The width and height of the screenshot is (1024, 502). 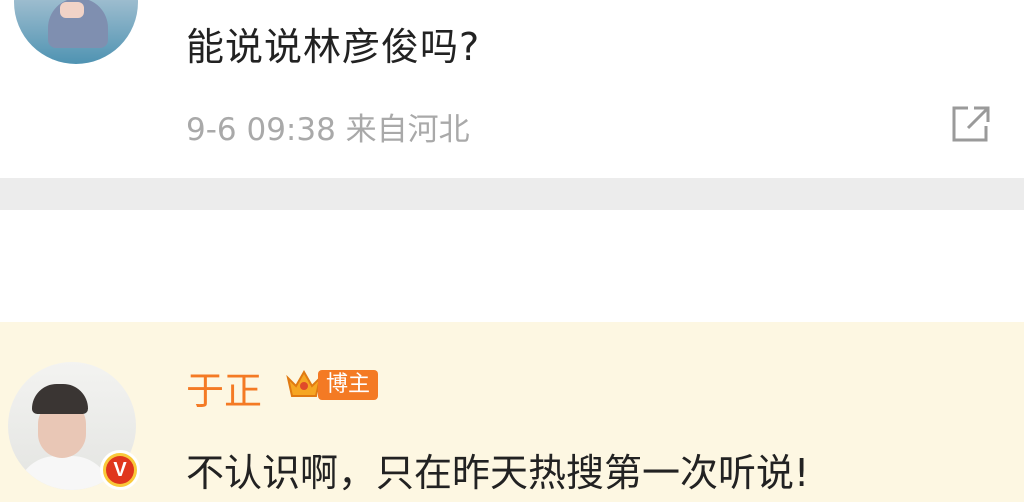 What do you see at coordinates (498, 473) in the screenshot?
I see `reply-text: 不认识啊，只在昨天热搜第一次听说!` at bounding box center [498, 473].